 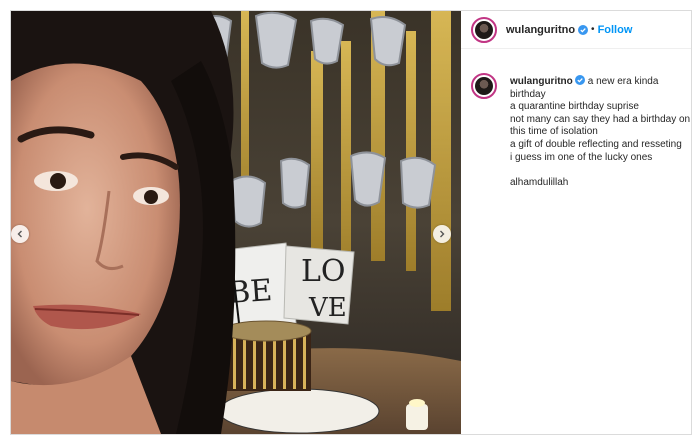 I want to click on follow-button: Follow, so click(x=615, y=30).